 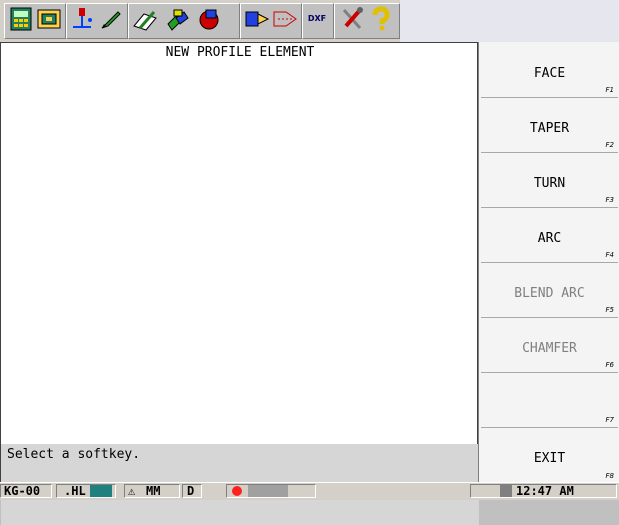 What do you see at coordinates (549, 402) in the screenshot?
I see `softkey-f7: F7` at bounding box center [549, 402].